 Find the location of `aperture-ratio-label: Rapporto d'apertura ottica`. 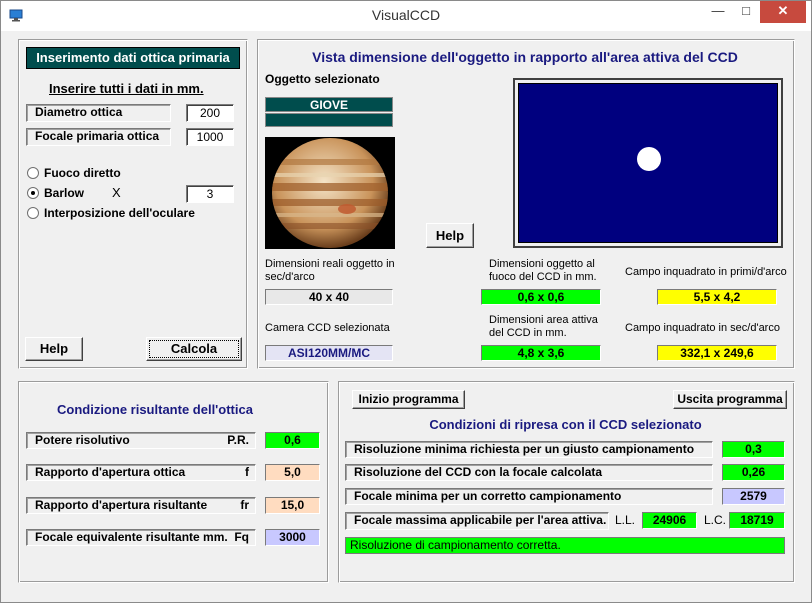

aperture-ratio-label: Rapporto d'apertura ottica is located at coordinates (110, 472).